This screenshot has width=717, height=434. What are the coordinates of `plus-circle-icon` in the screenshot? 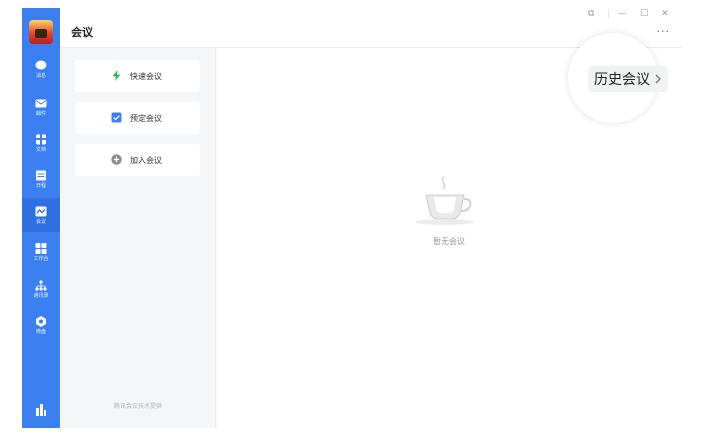 It's located at (116, 159).